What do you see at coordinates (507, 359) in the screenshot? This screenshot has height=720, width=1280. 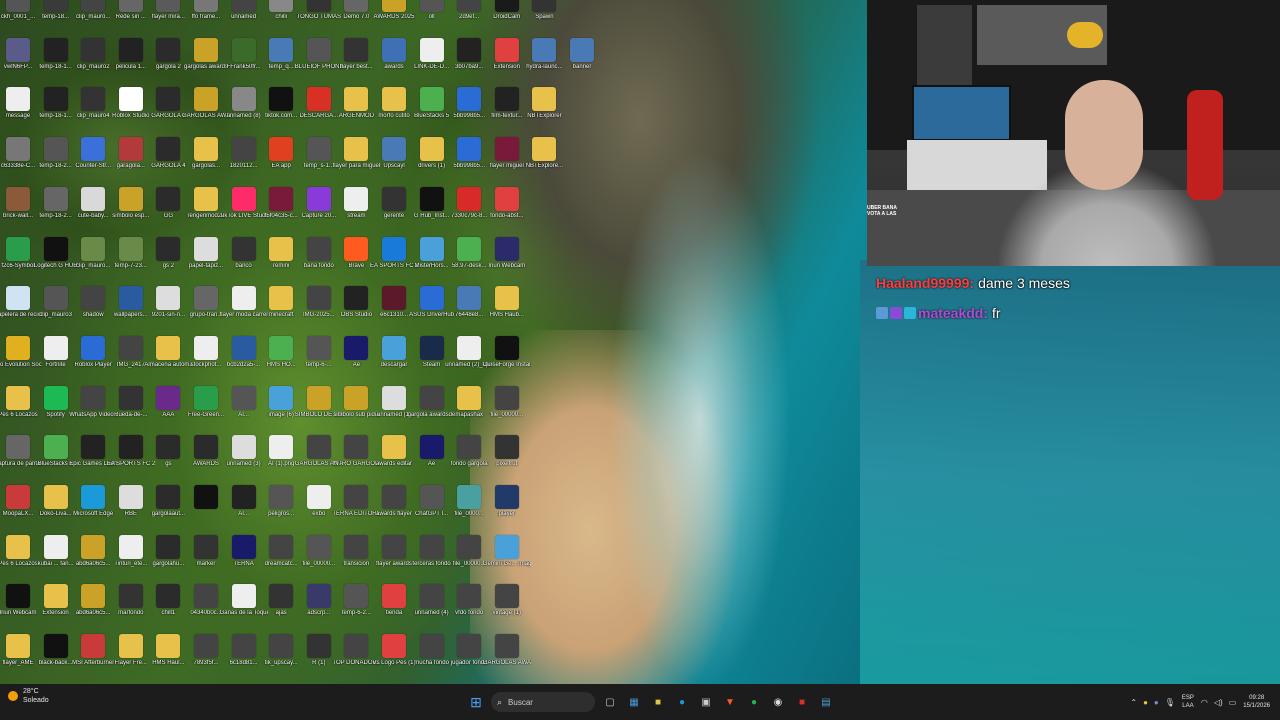 I see `desktop-icon: CurseForge Installer` at bounding box center [507, 359].